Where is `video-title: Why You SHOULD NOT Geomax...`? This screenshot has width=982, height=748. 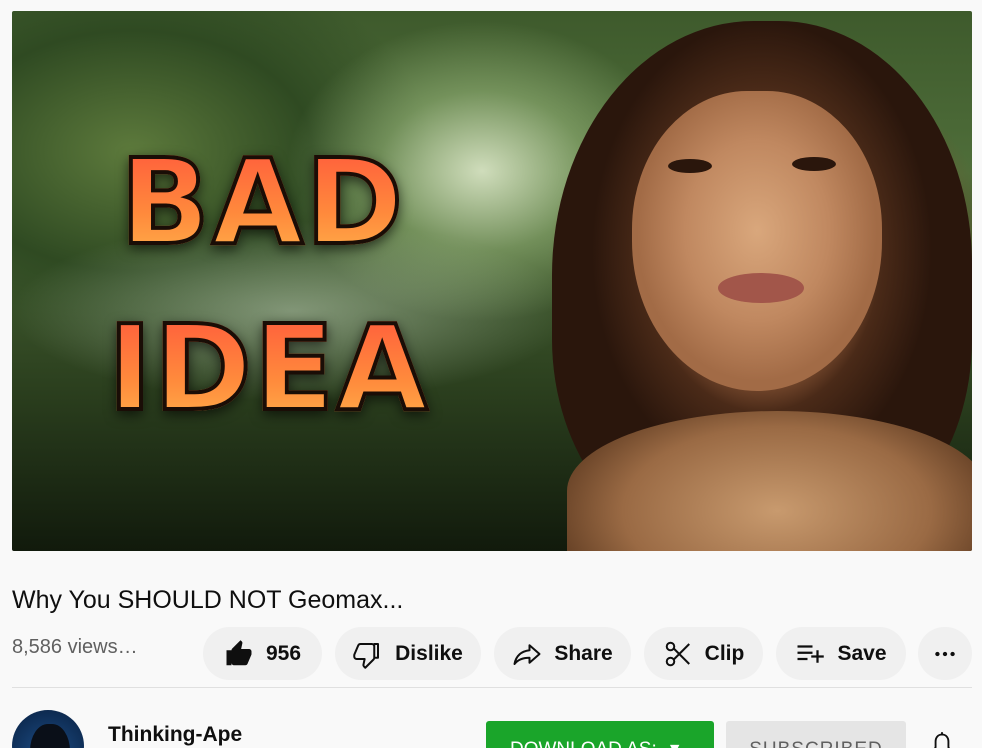
video-title: Why You SHOULD NOT Geomax... is located at coordinates (208, 600).